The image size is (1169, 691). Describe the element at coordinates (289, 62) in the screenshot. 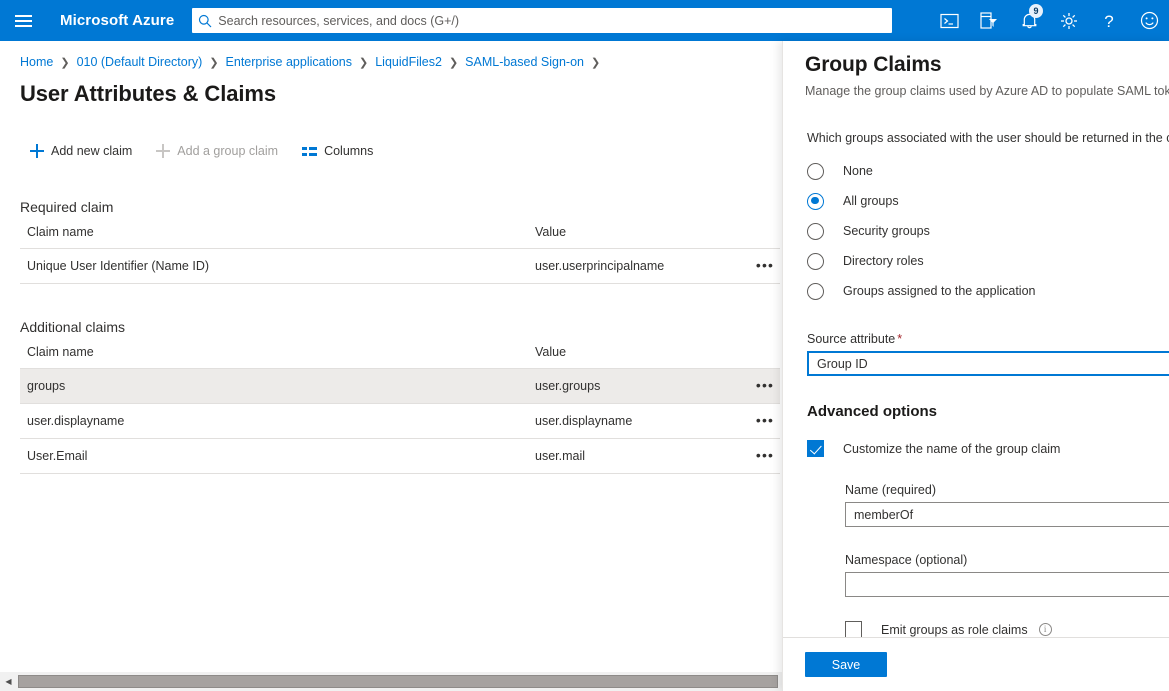

I see `breadcrumb-item-enterprise-applications: Enterprise applications` at that location.